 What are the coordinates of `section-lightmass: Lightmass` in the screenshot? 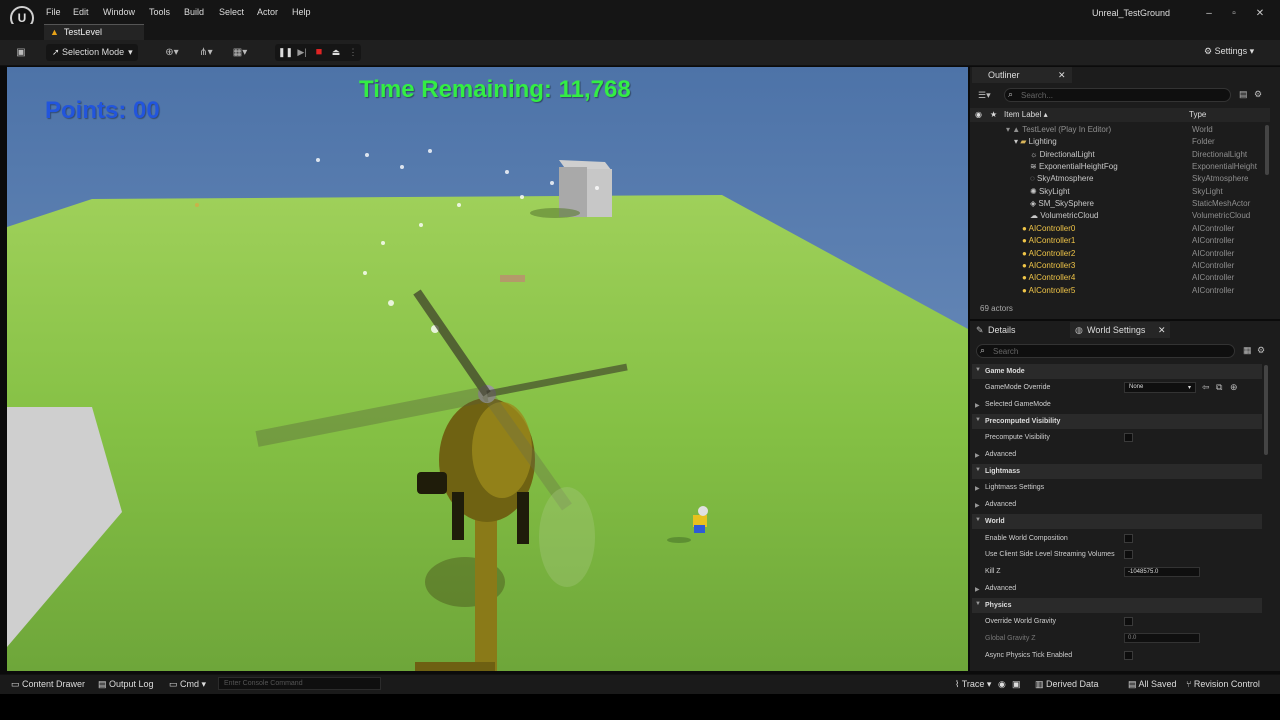 It's located at (1117, 471).